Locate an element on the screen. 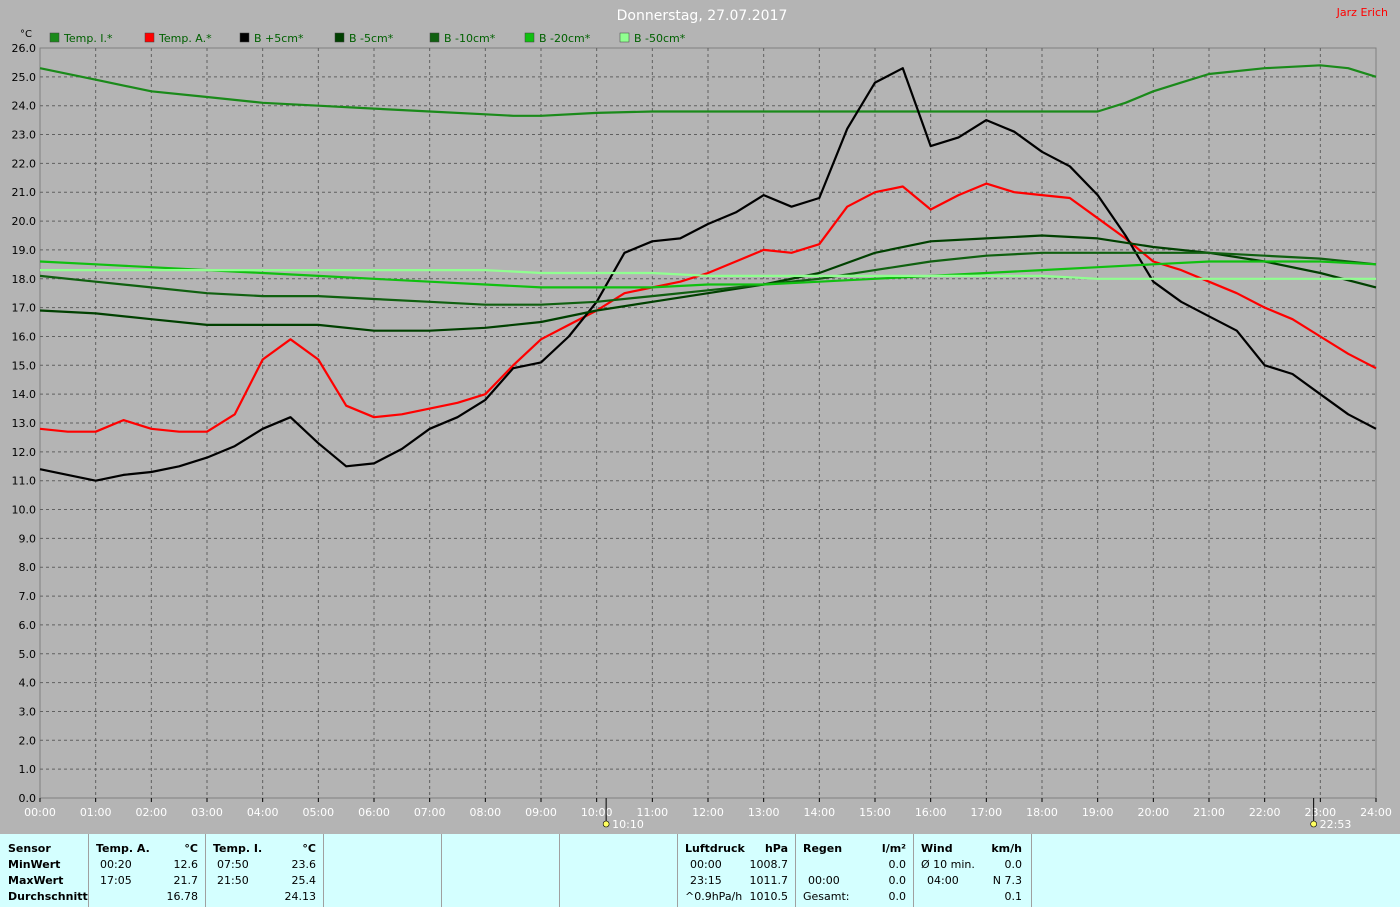 The width and height of the screenshot is (1400, 907). legend-label: B +5cm* is located at coordinates (279, 38).